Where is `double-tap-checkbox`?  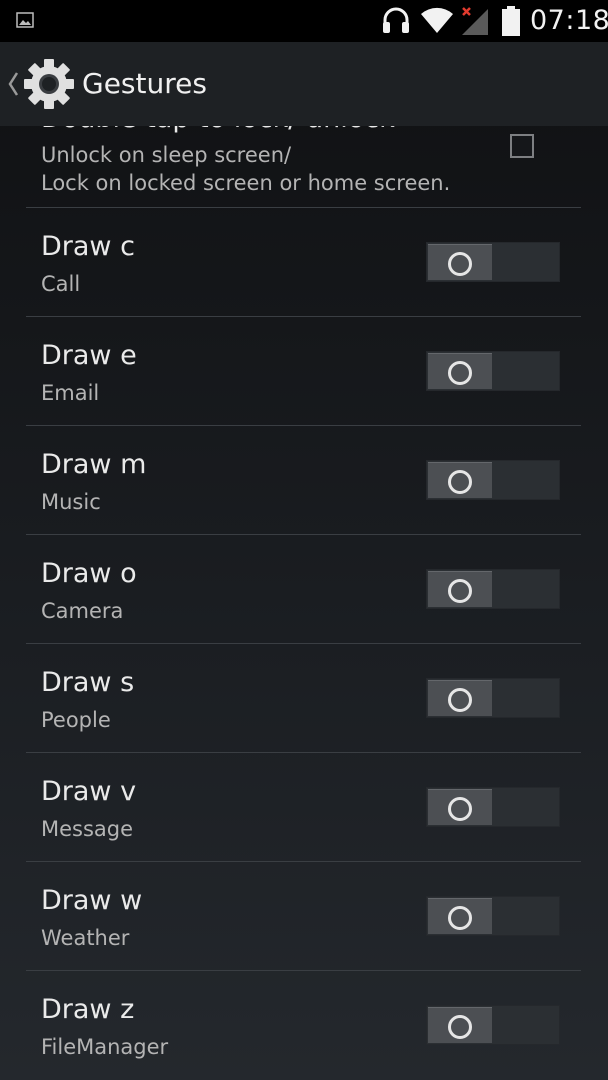 double-tap-checkbox is located at coordinates (522, 146).